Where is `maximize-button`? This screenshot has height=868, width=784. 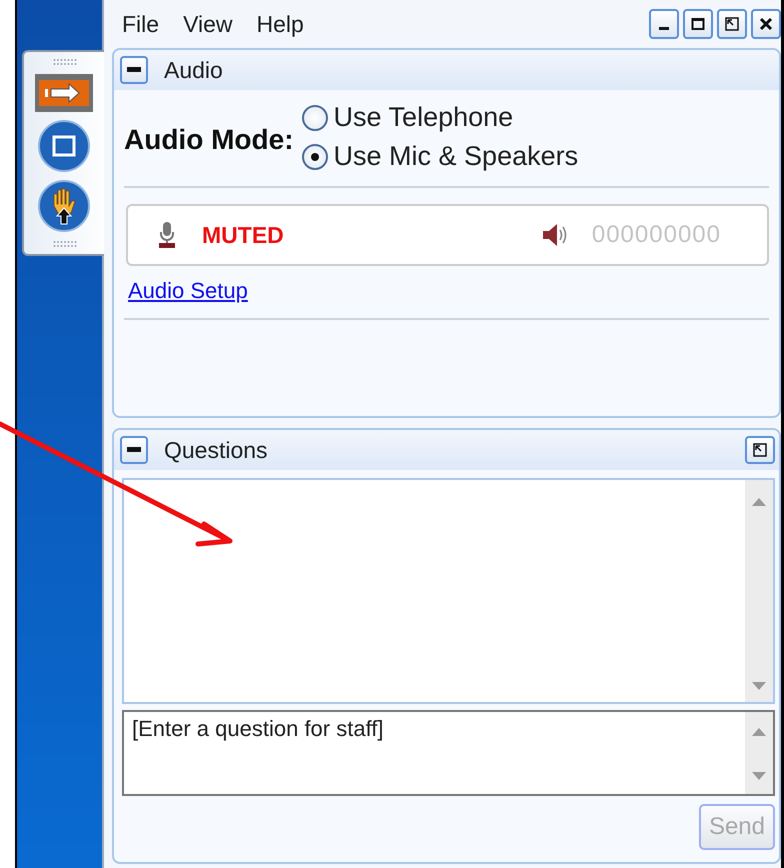 maximize-button is located at coordinates (698, 24).